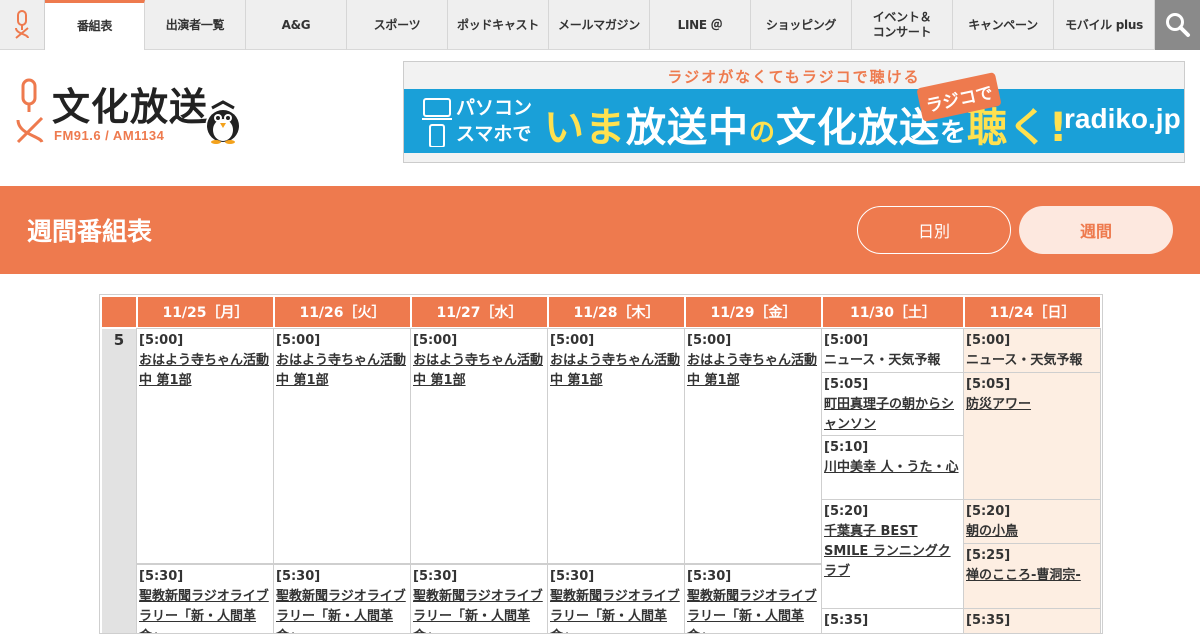  What do you see at coordinates (687, 128) in the screenshot?
I see `banner-main-2: 放送中` at bounding box center [687, 128].